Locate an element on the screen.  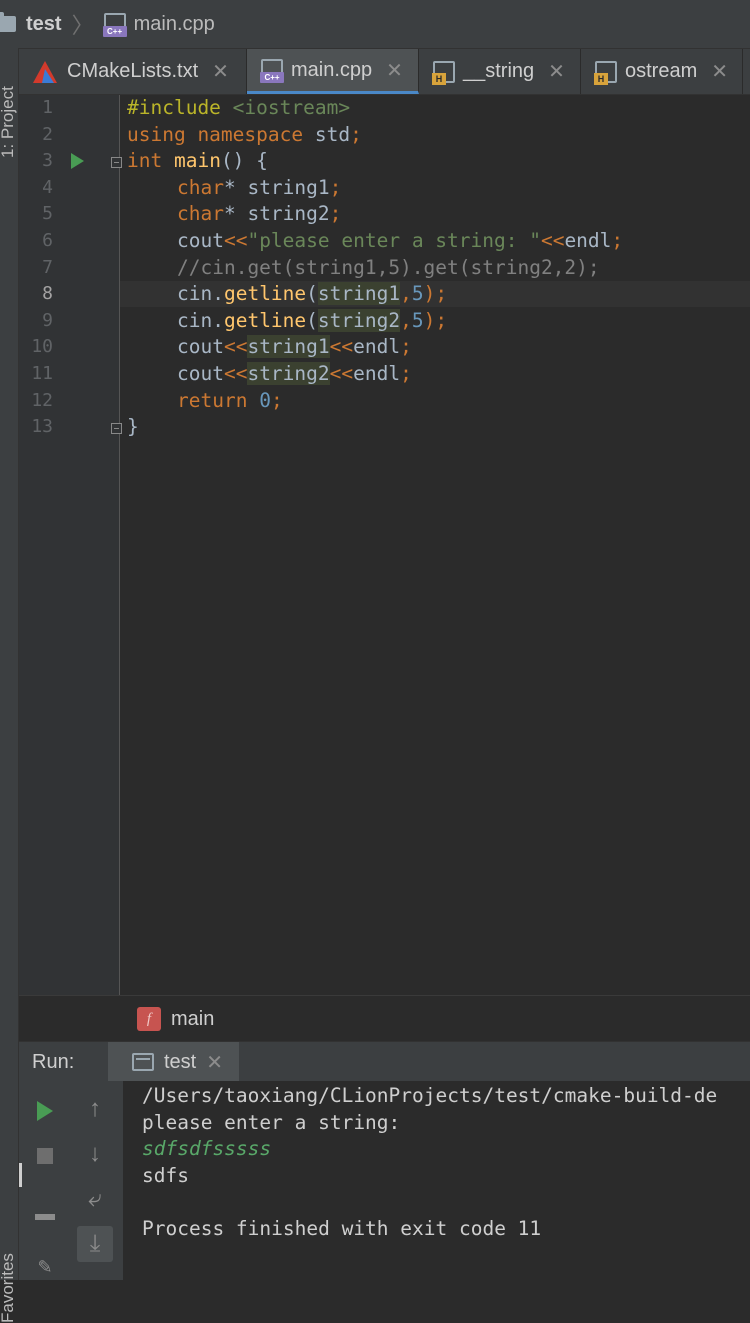
layout-icon: ▬ is located at coordinates (45, 1213).